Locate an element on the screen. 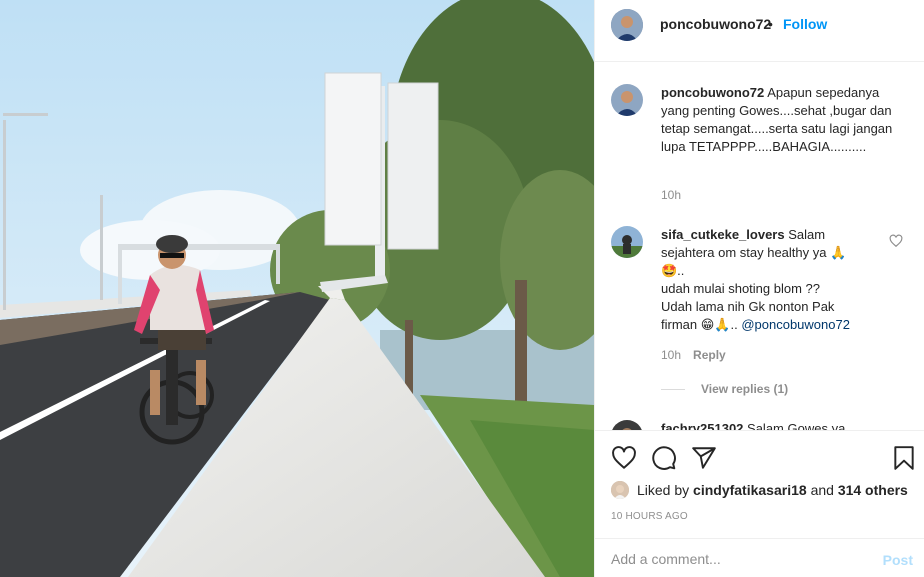 Image resolution: width=924 pixels, height=577 pixels. bookmark-icon is located at coordinates (904, 458).